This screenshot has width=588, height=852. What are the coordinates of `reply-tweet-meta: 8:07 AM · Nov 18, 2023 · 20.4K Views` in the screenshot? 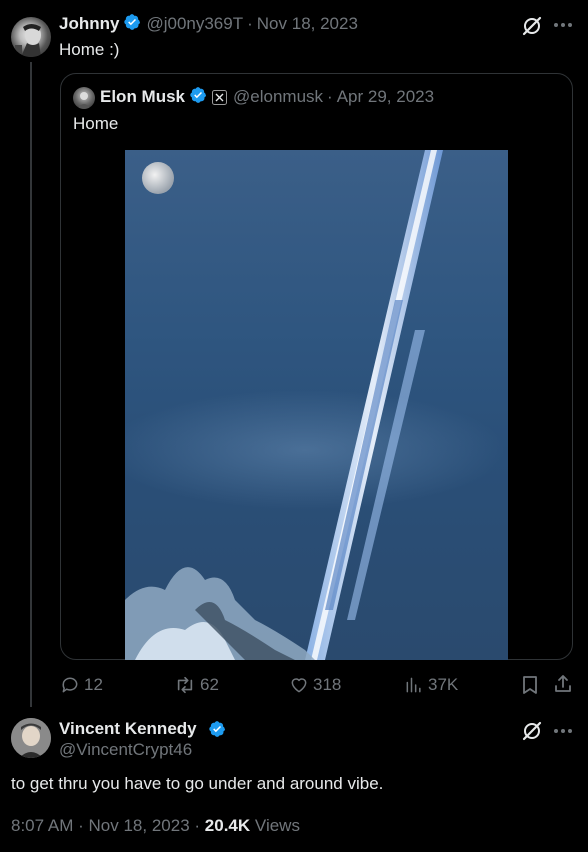 It's located at (155, 826).